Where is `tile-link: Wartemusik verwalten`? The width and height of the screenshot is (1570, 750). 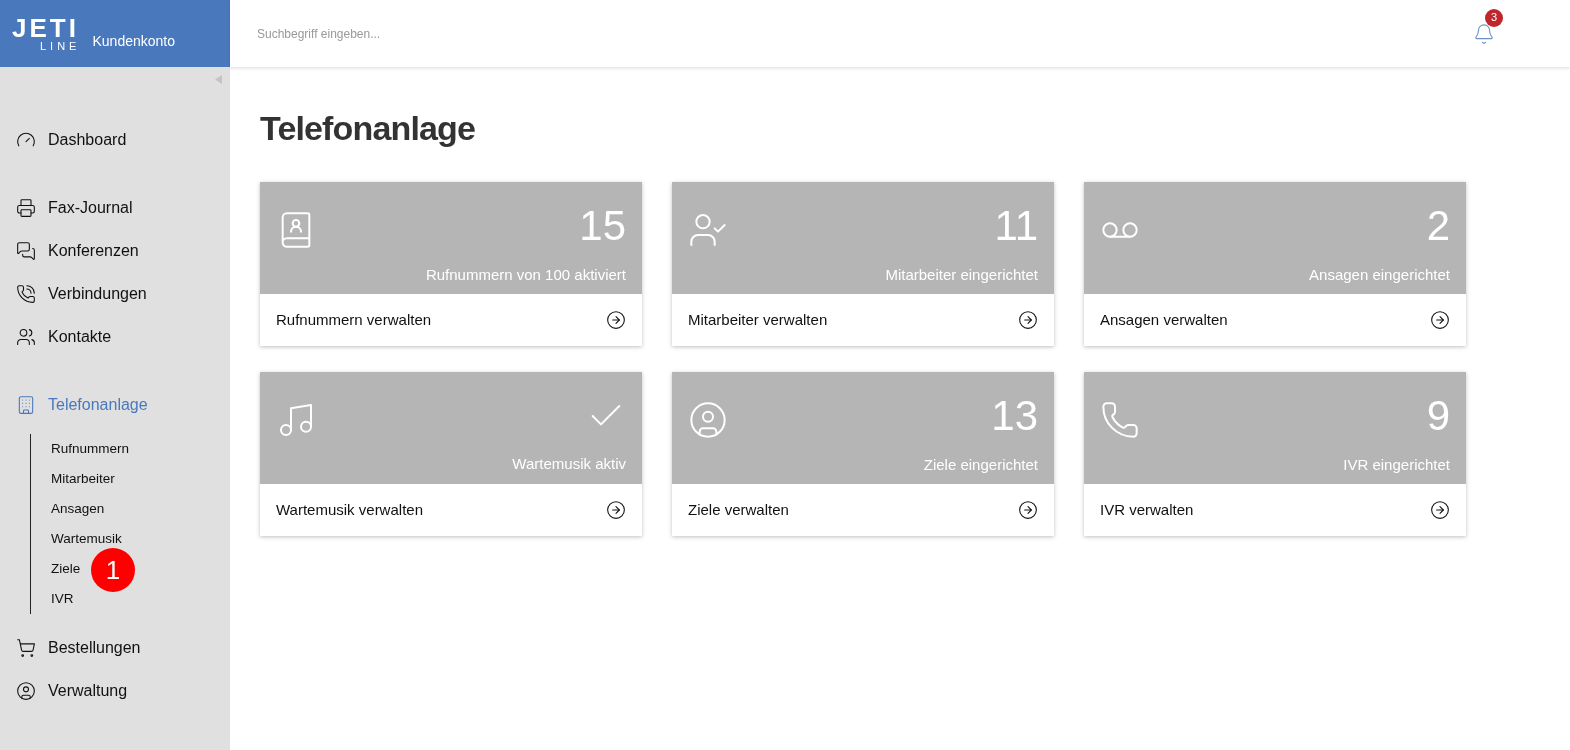 tile-link: Wartemusik verwalten is located at coordinates (451, 510).